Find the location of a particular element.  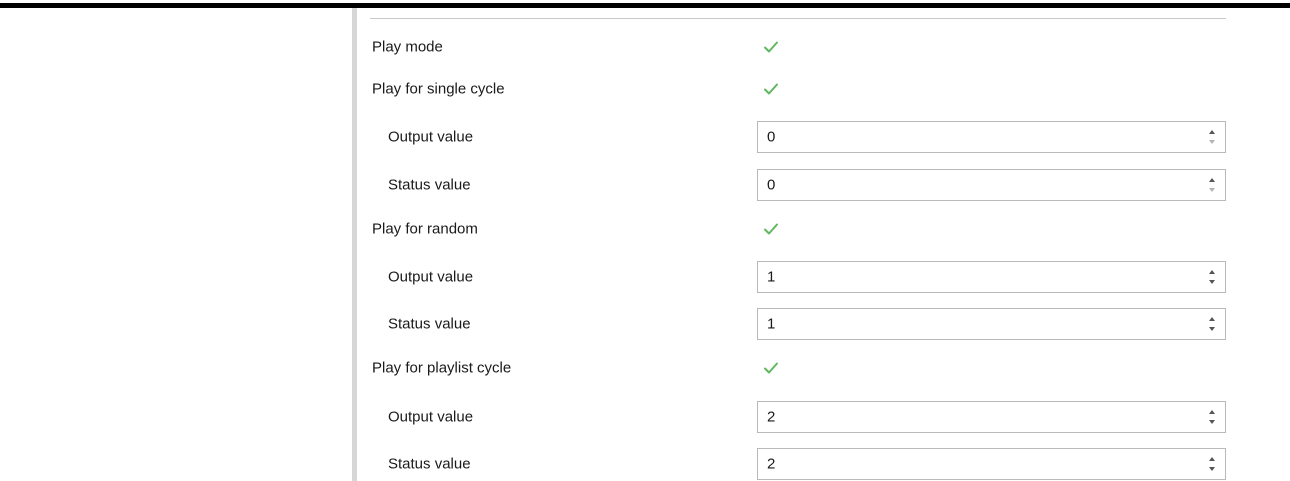

random-output-value: 1 is located at coordinates (771, 277).